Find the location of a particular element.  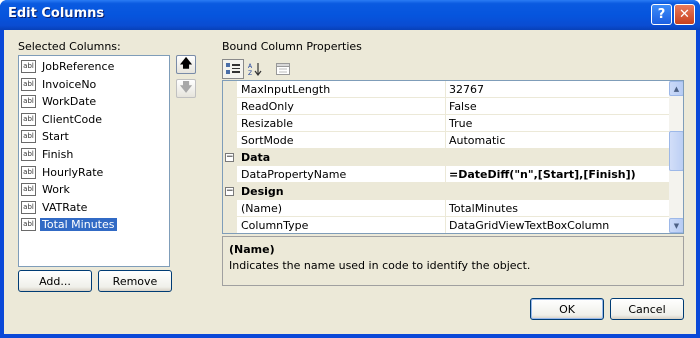

column-list-item: abl Total Minutes is located at coordinates (94, 224).